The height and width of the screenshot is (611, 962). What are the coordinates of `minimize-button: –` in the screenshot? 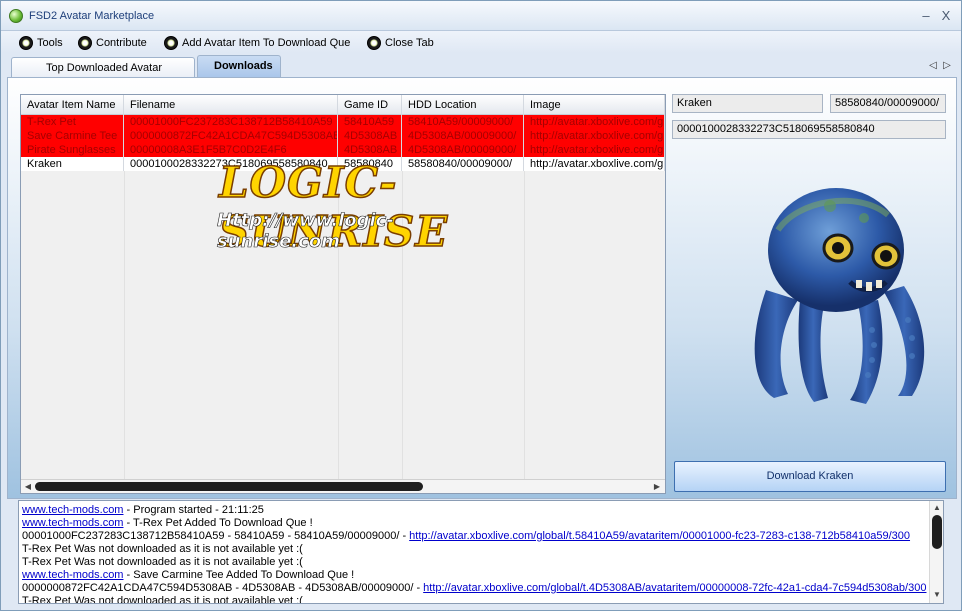 It's located at (926, 16).